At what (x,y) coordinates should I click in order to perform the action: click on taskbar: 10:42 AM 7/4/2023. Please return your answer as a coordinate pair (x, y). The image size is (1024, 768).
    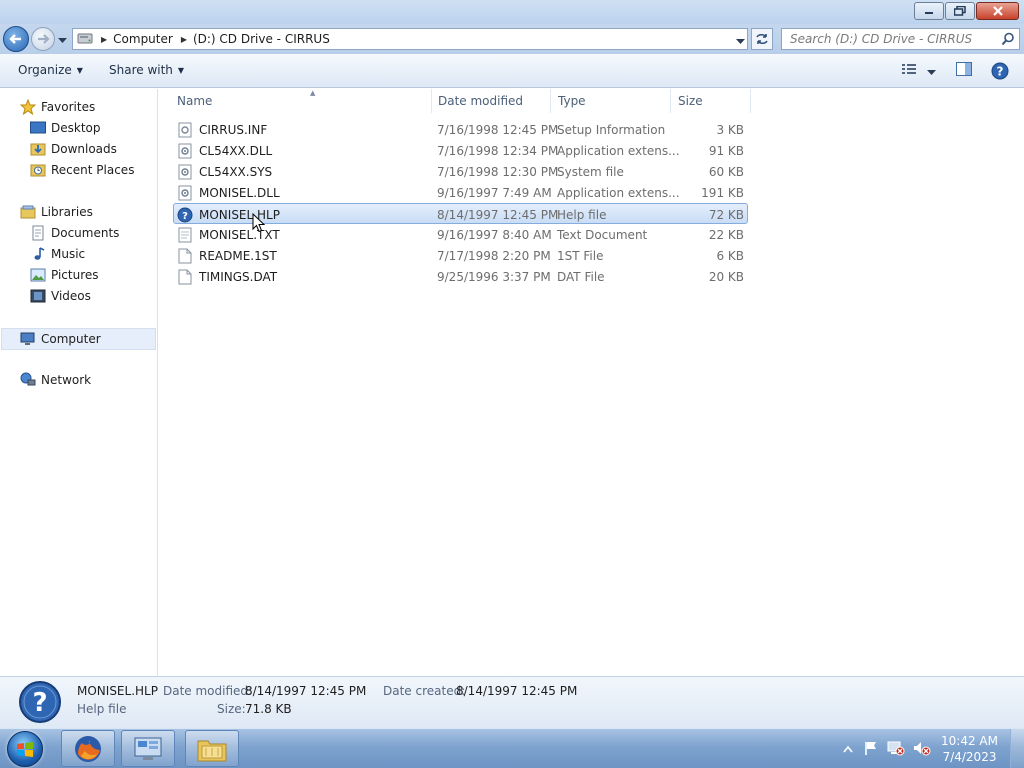
    Looking at the image, I should click on (512, 748).